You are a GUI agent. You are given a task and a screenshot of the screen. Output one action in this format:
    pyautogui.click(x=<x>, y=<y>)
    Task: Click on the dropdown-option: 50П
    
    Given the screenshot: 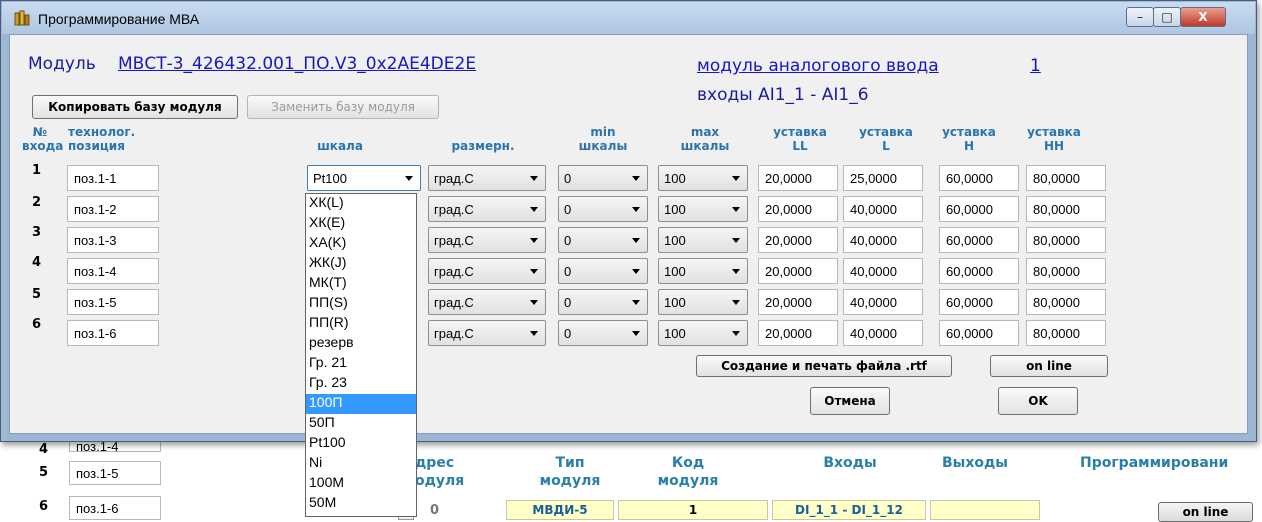 What is the action you would take?
    pyautogui.click(x=361, y=424)
    